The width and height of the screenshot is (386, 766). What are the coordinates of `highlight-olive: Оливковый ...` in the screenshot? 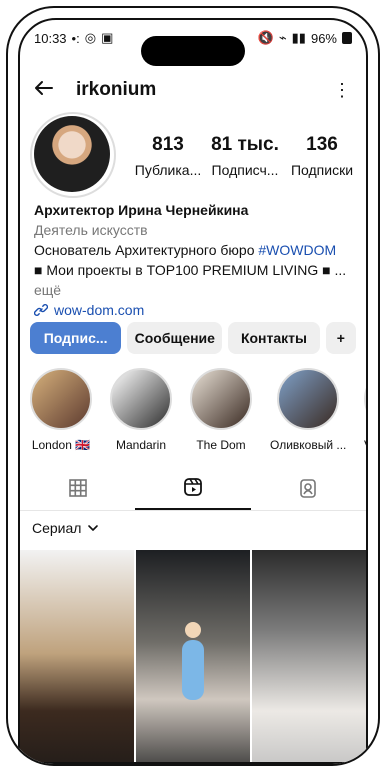 It's located at (308, 413).